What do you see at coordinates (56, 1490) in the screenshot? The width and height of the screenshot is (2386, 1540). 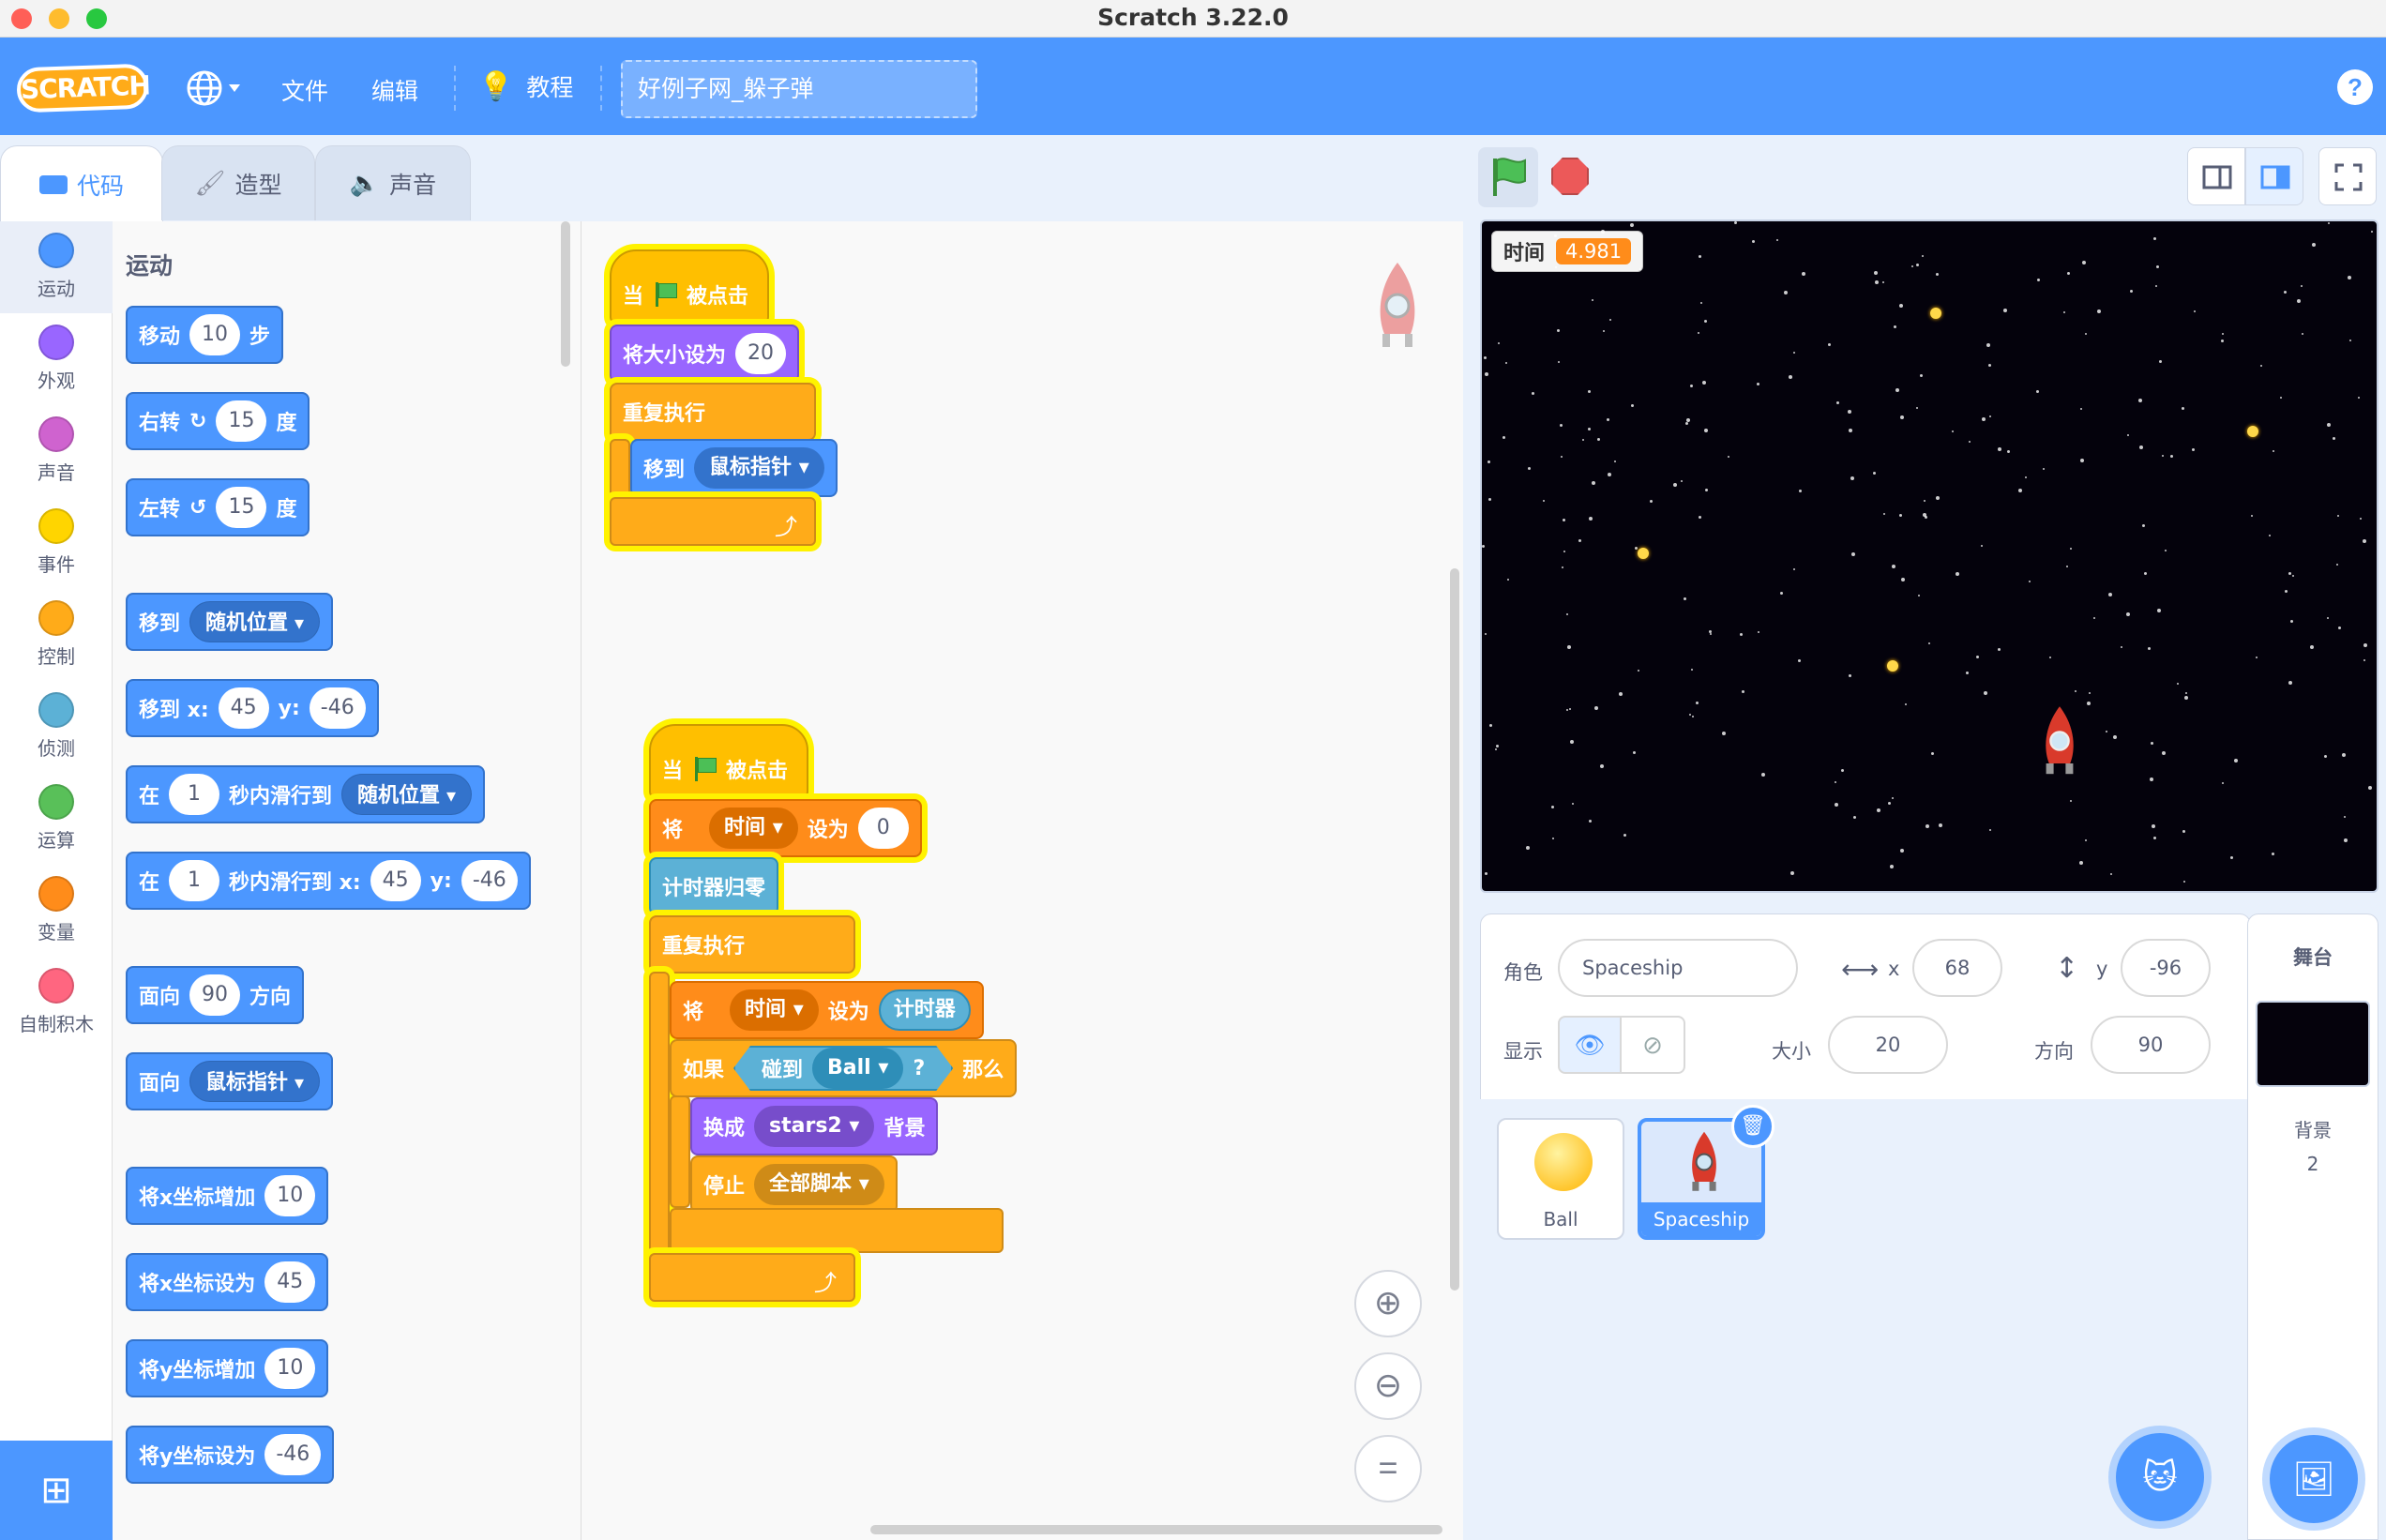 I see `add-extension-button: ⊞` at bounding box center [56, 1490].